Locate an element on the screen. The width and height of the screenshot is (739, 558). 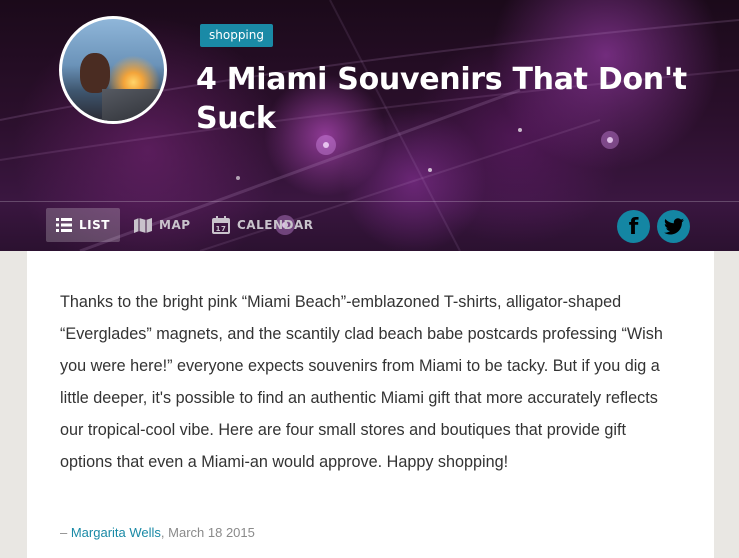
twitter-bird-icon is located at coordinates (673, 226).